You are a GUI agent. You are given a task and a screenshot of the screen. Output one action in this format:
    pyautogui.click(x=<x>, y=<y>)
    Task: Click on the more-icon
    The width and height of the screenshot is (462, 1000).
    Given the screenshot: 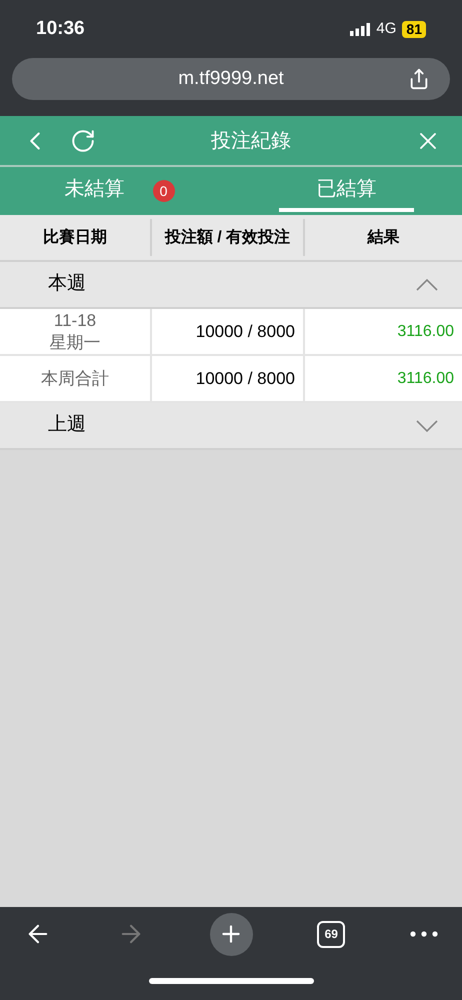 What is the action you would take?
    pyautogui.click(x=424, y=934)
    